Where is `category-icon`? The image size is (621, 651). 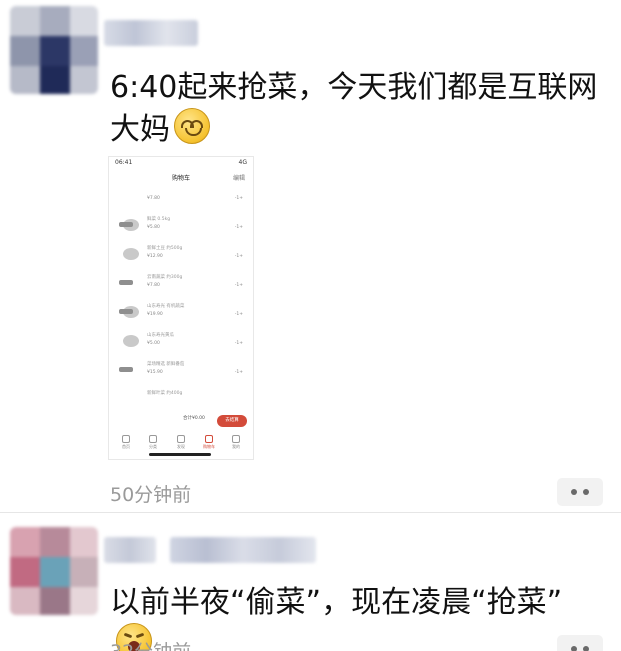
category-icon is located at coordinates (153, 439).